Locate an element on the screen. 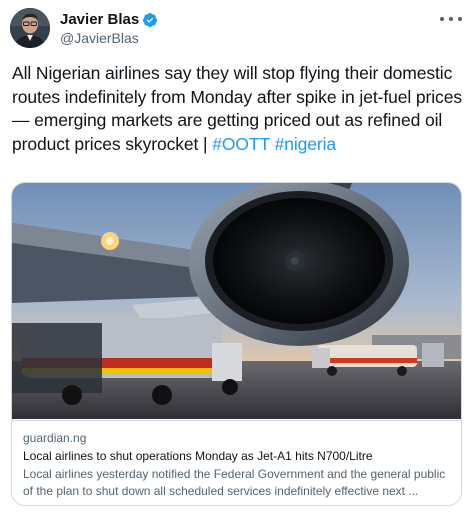 This screenshot has height=517, width=476. avatar-image is located at coordinates (30, 28).